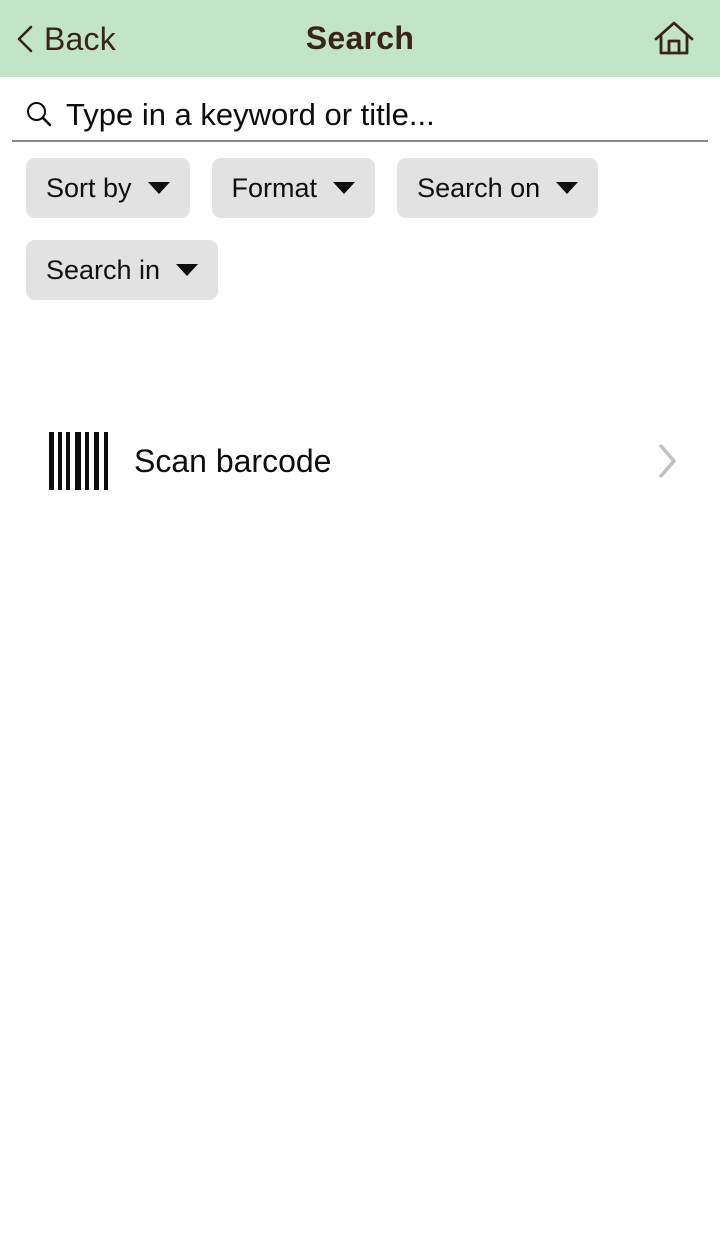  I want to click on scan-barcode-row: Scan barcode, so click(360, 461).